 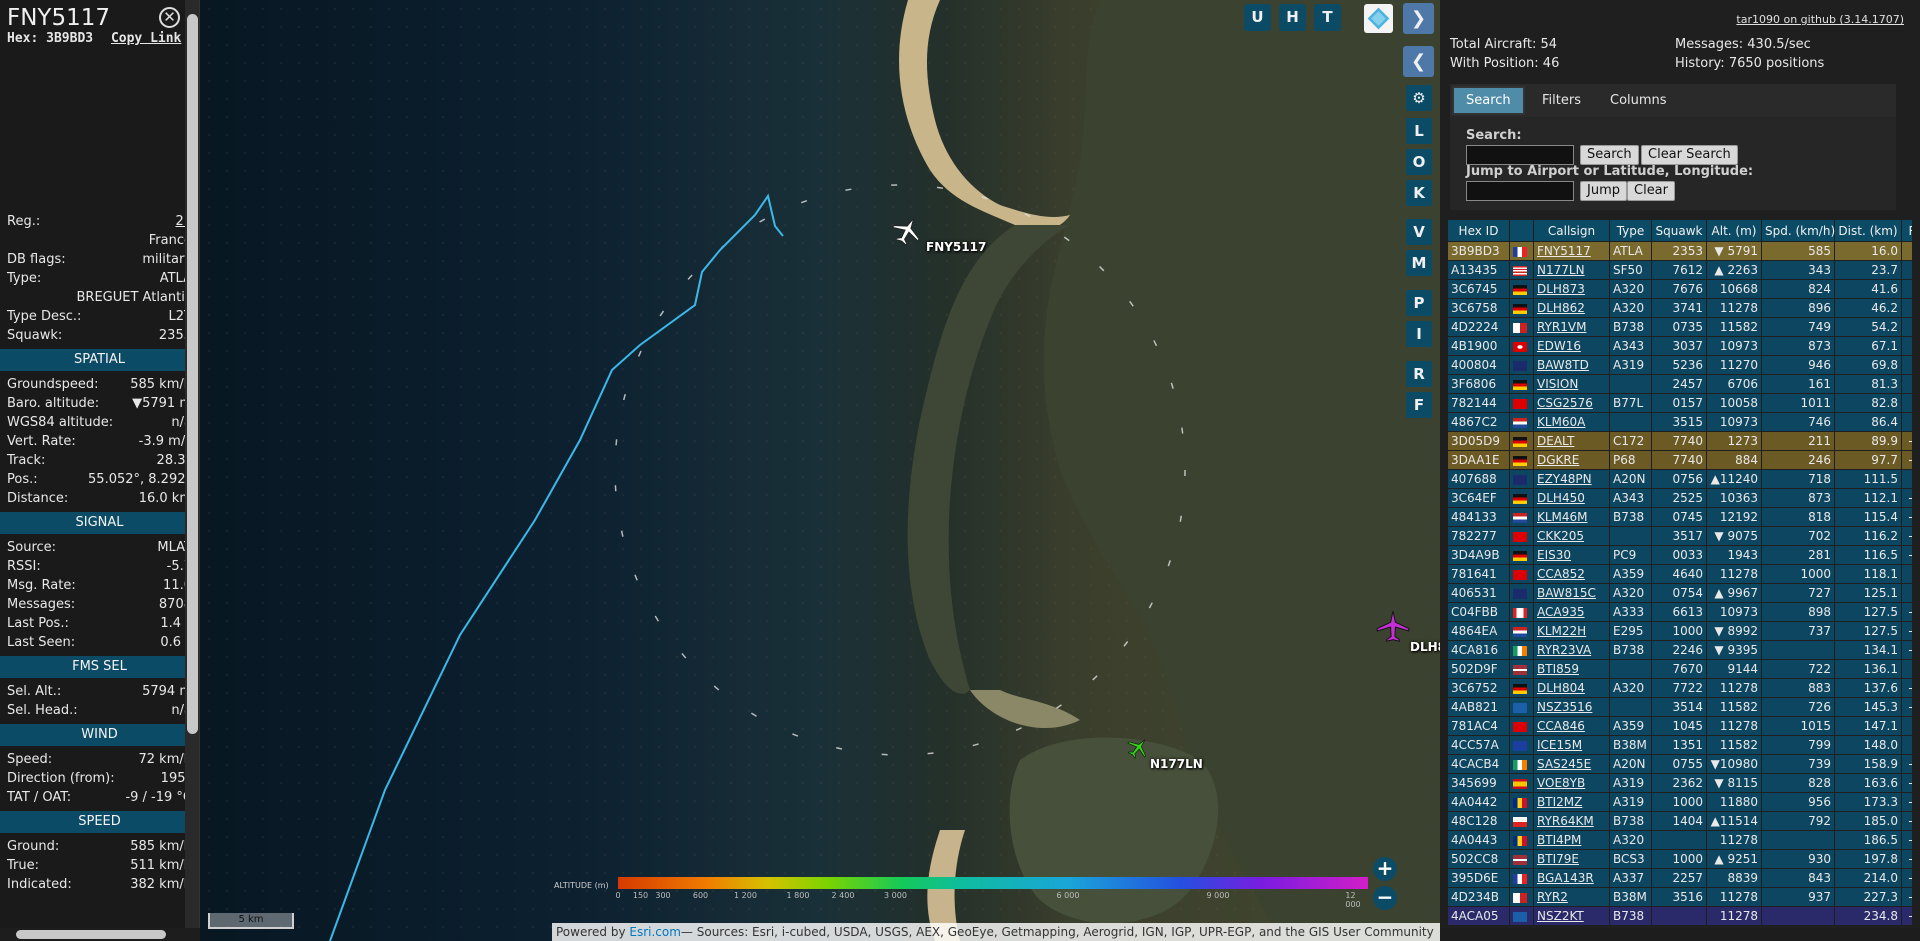 What do you see at coordinates (1419, 263) in the screenshot?
I see `layer-m-button: M` at bounding box center [1419, 263].